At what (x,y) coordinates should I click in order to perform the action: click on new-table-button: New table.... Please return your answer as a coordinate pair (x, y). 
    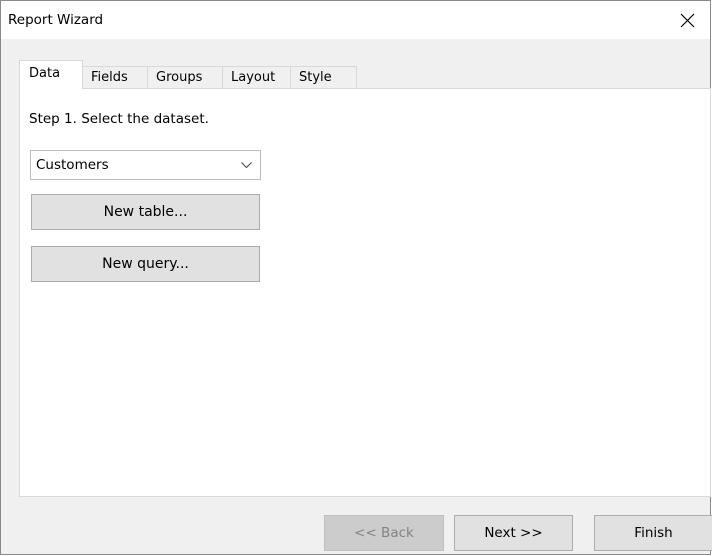
    Looking at the image, I should click on (145, 212).